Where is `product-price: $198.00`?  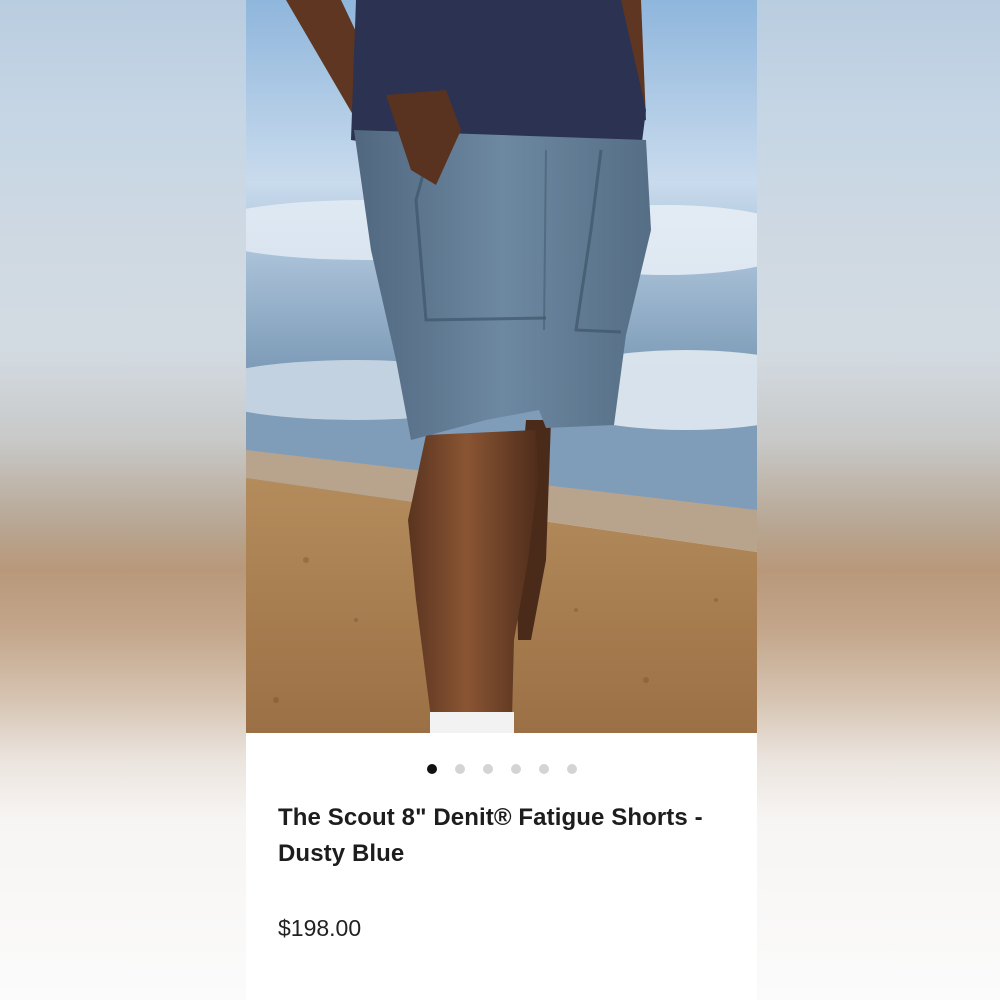
product-price: $198.00 is located at coordinates (320, 928).